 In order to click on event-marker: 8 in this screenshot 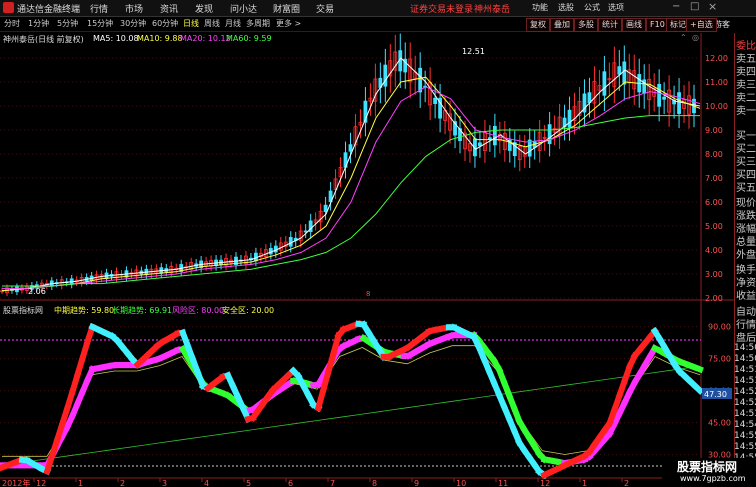, I will do `click(368, 294)`.